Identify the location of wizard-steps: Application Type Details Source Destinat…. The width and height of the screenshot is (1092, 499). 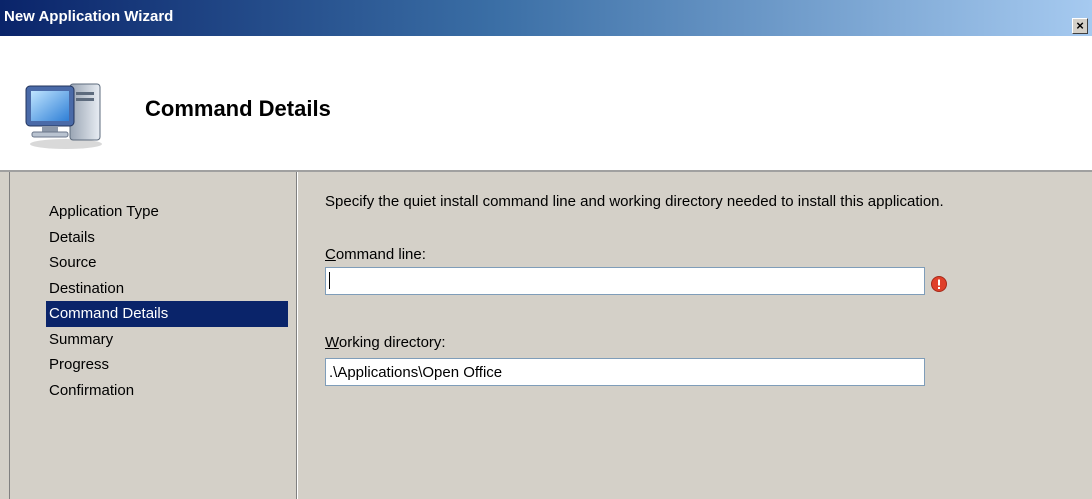
(167, 301).